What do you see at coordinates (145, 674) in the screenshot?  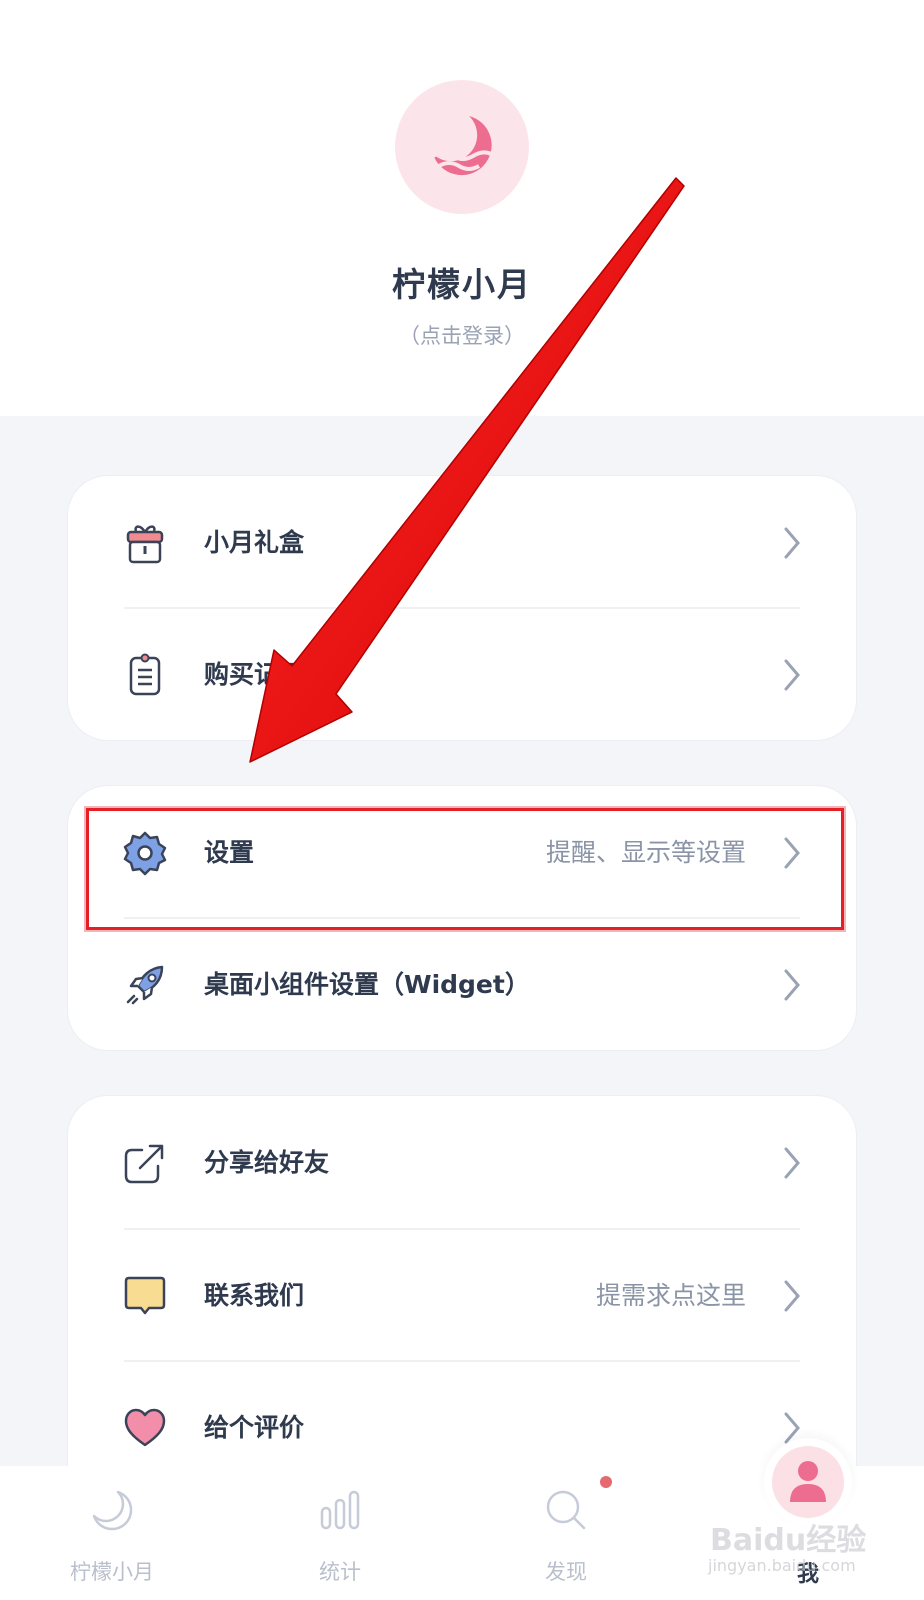 I see `clipboard-icon` at bounding box center [145, 674].